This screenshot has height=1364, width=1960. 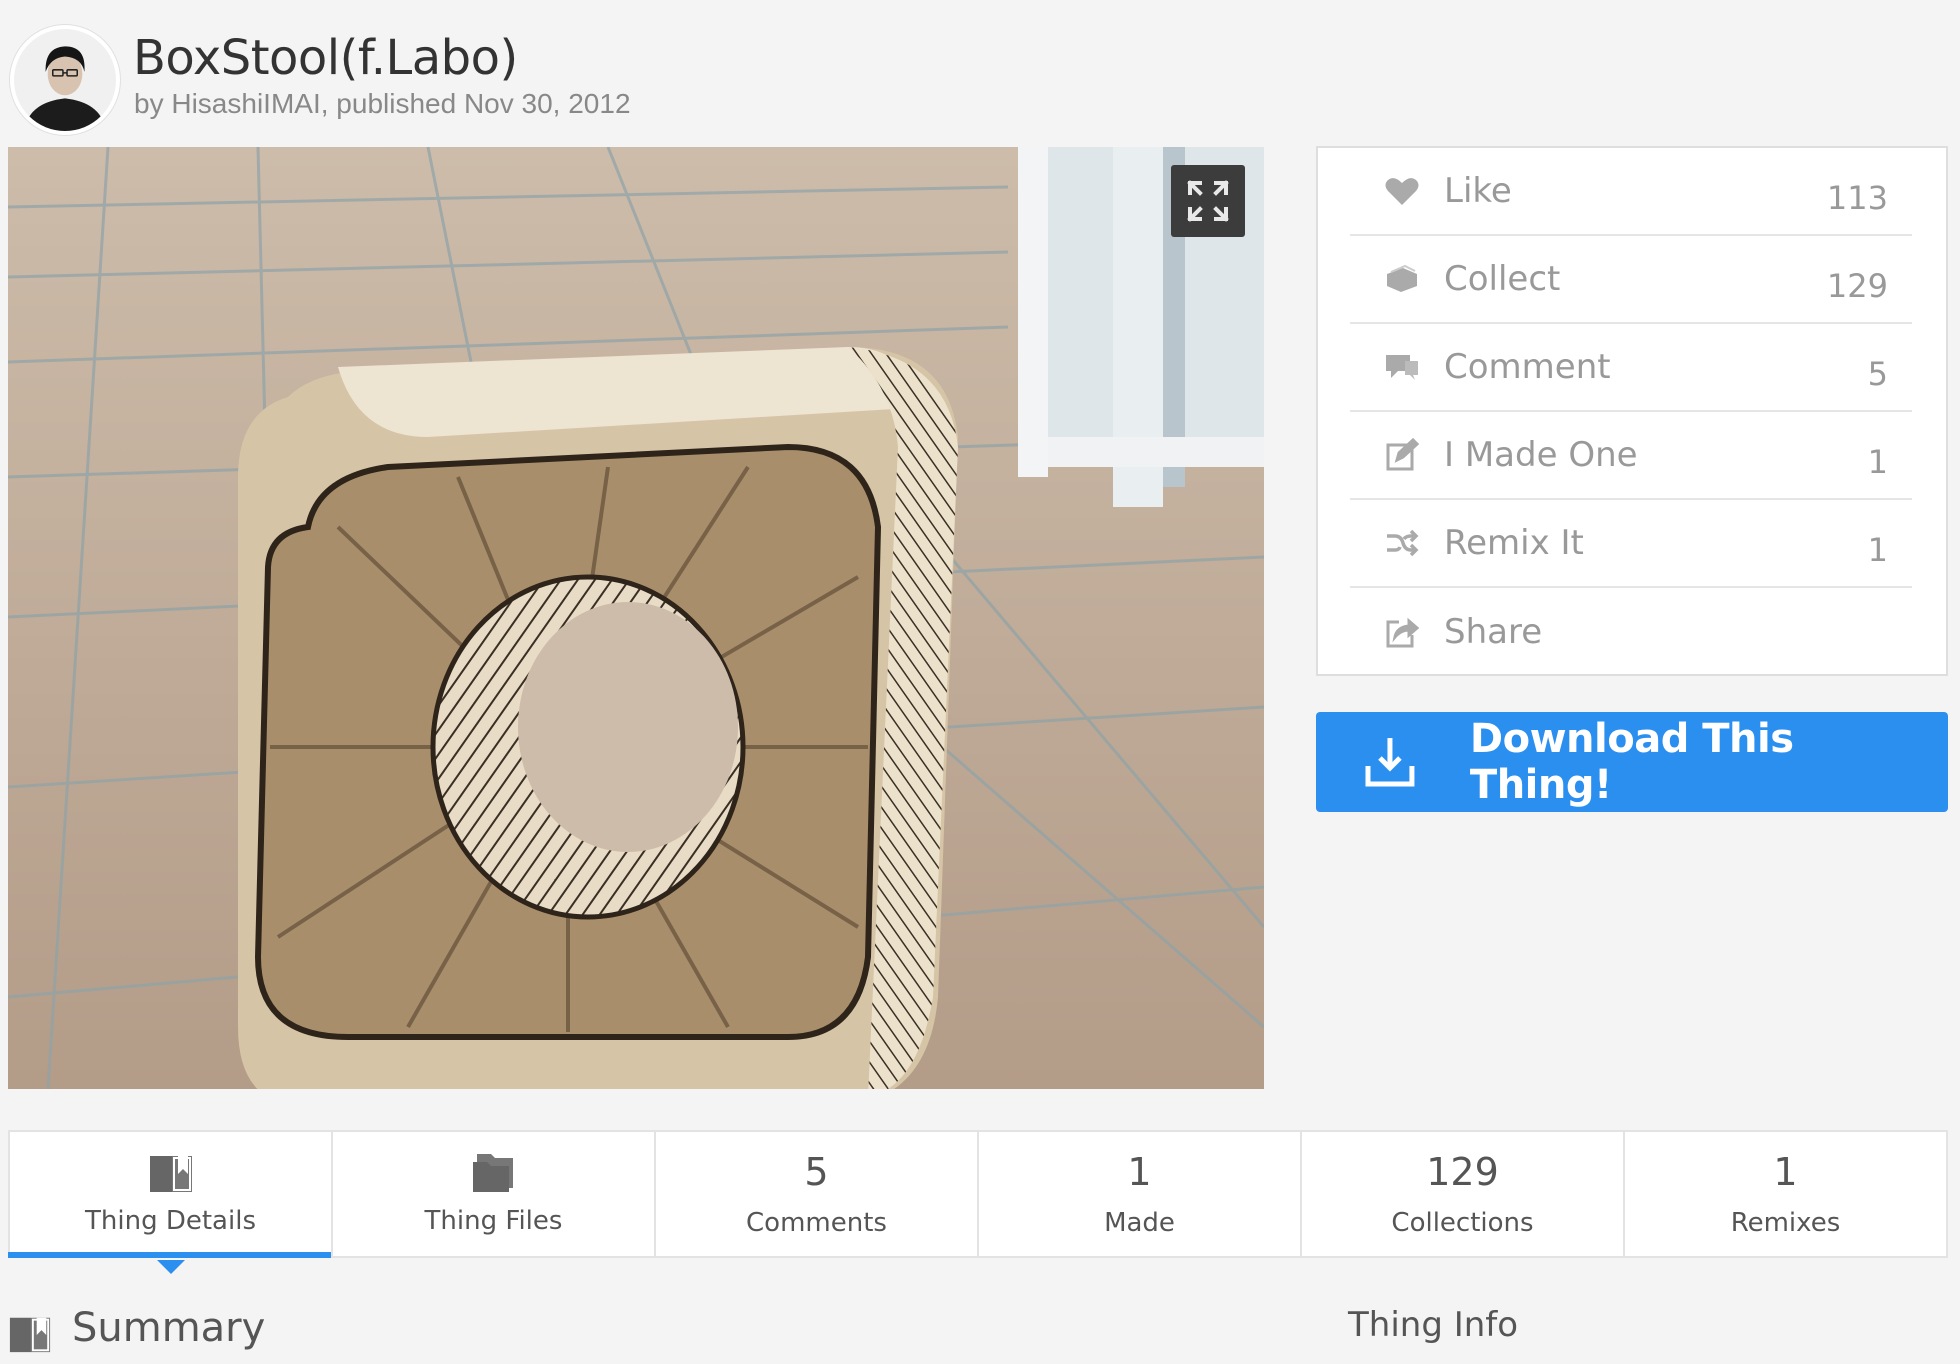 What do you see at coordinates (1493, 632) in the screenshot?
I see `action-label: Share` at bounding box center [1493, 632].